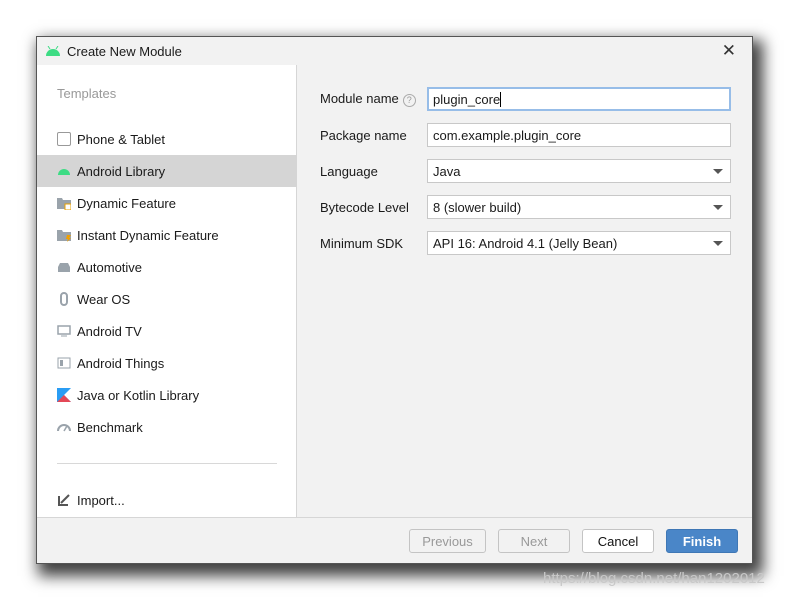 This screenshot has width=788, height=599. What do you see at coordinates (167, 235) in the screenshot?
I see `sidebar-item-instant-dynamic-feature: Instant Dynamic Feature` at bounding box center [167, 235].